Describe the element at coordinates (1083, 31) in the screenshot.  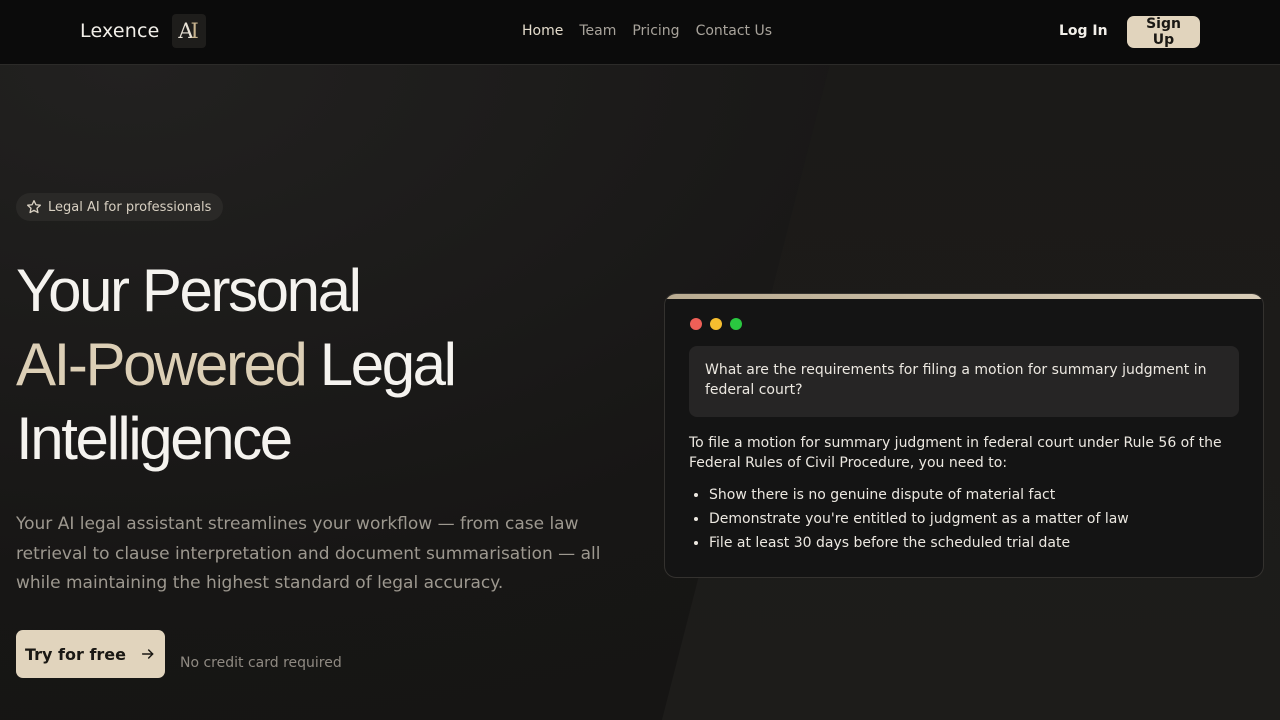
I see `login-link: Log In` at that location.